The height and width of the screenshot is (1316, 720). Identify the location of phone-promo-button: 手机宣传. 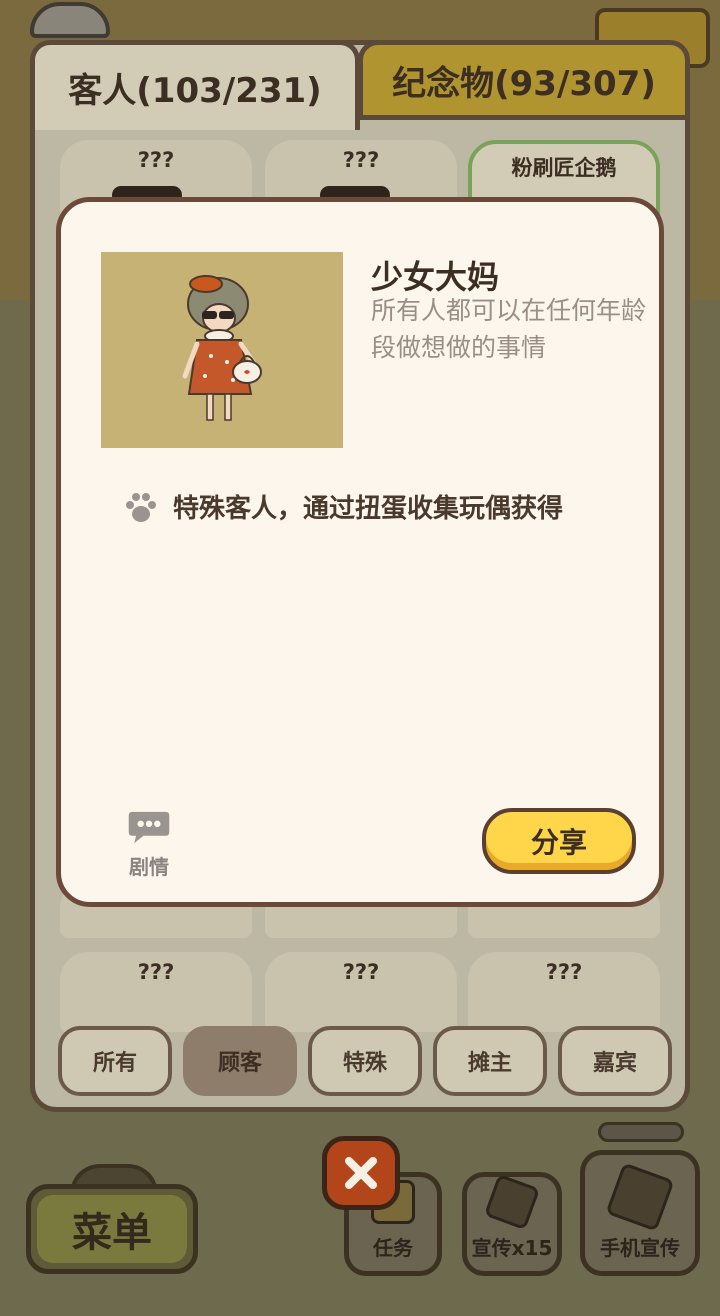
(640, 1213).